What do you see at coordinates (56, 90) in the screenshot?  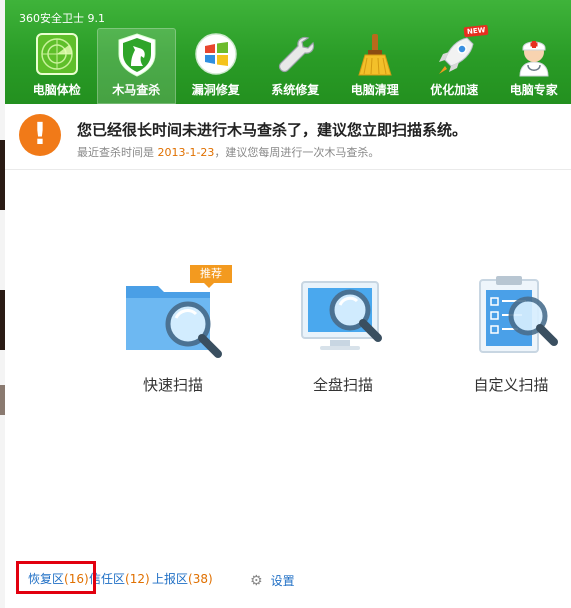 I see `nav-label: 电脑体检` at bounding box center [56, 90].